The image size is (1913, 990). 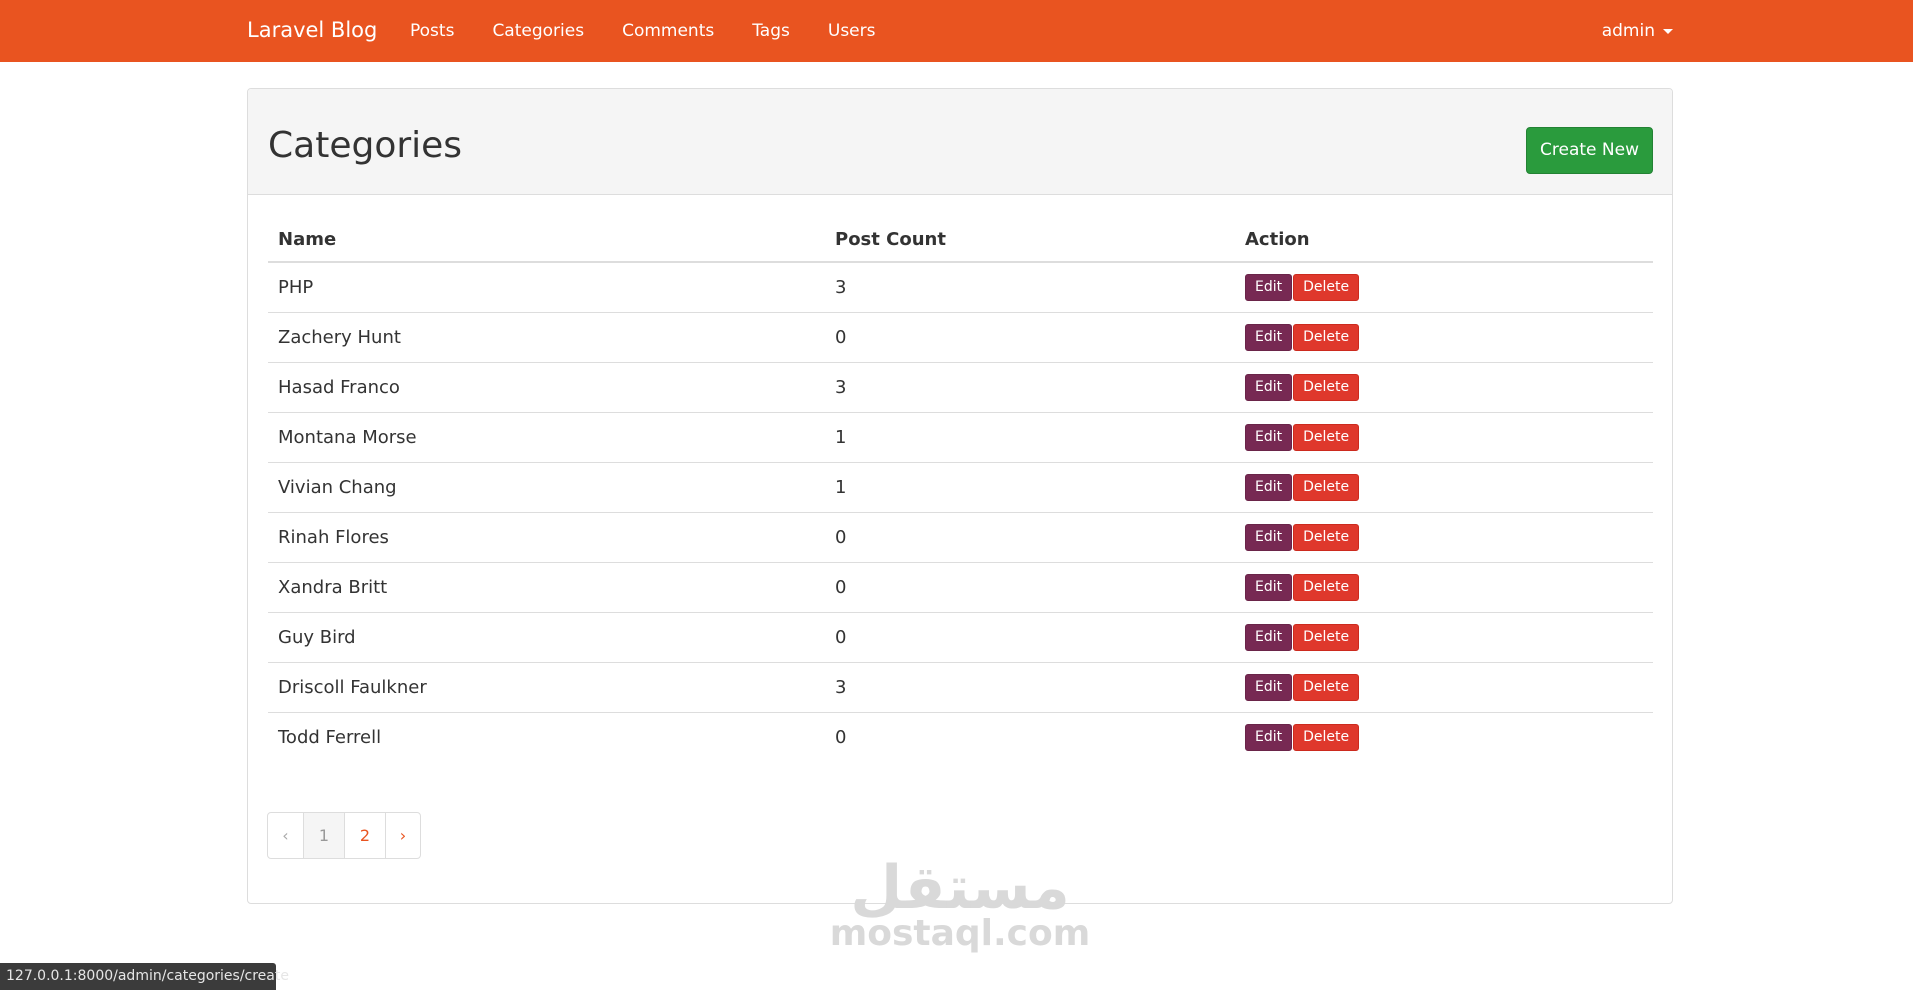 What do you see at coordinates (960, 142) in the screenshot?
I see `panel-heading: Categories Create New` at bounding box center [960, 142].